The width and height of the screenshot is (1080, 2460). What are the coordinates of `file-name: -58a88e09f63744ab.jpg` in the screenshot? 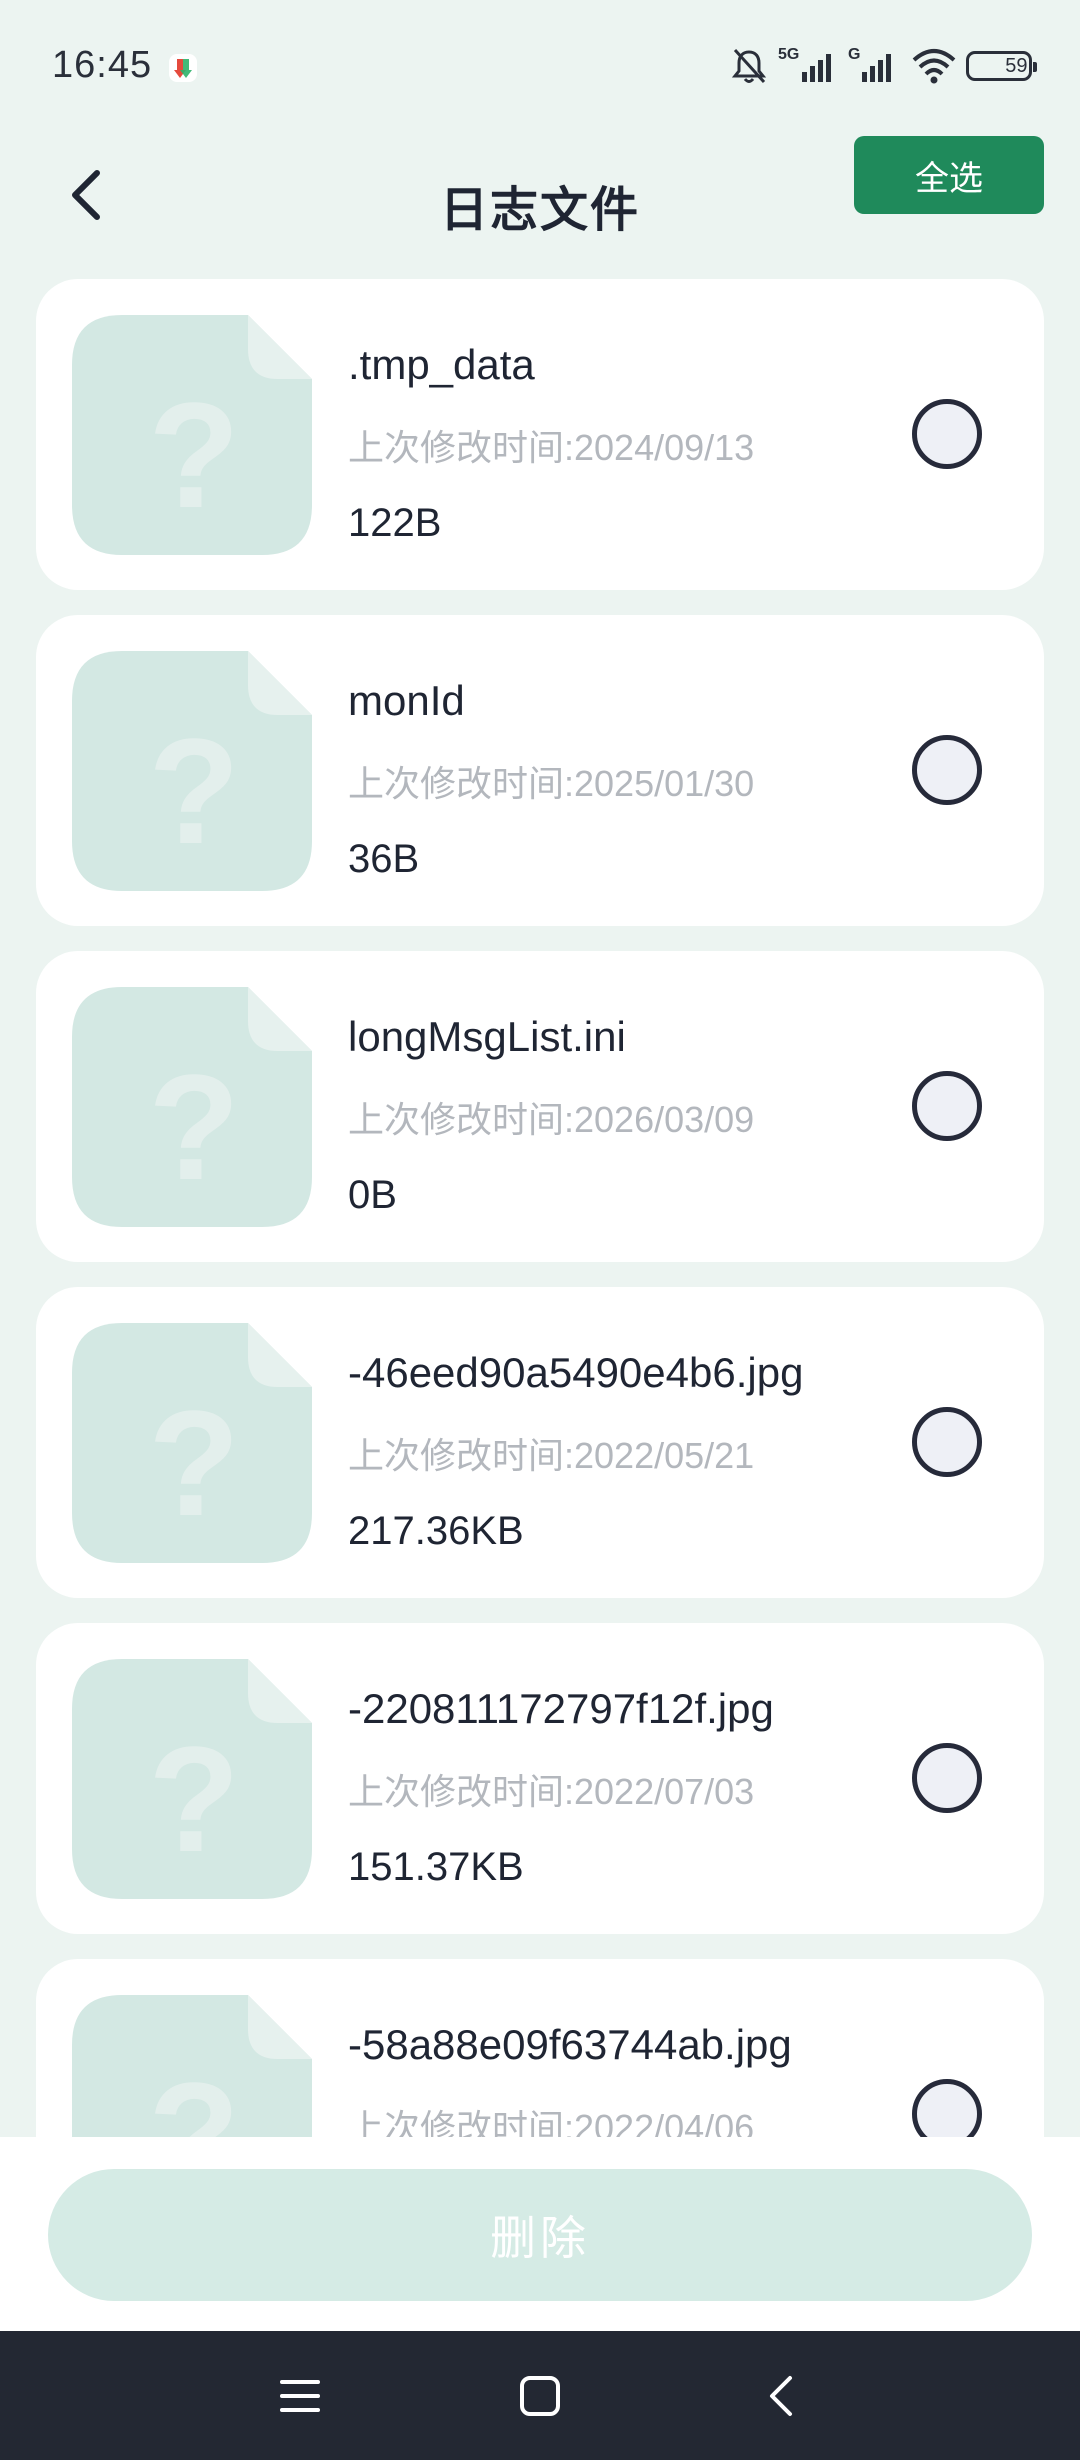 It's located at (570, 2044).